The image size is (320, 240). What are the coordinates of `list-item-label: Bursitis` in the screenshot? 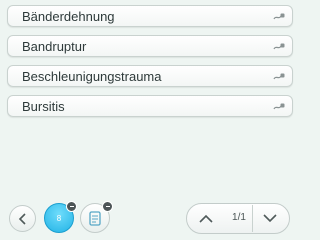 It's located at (43, 106).